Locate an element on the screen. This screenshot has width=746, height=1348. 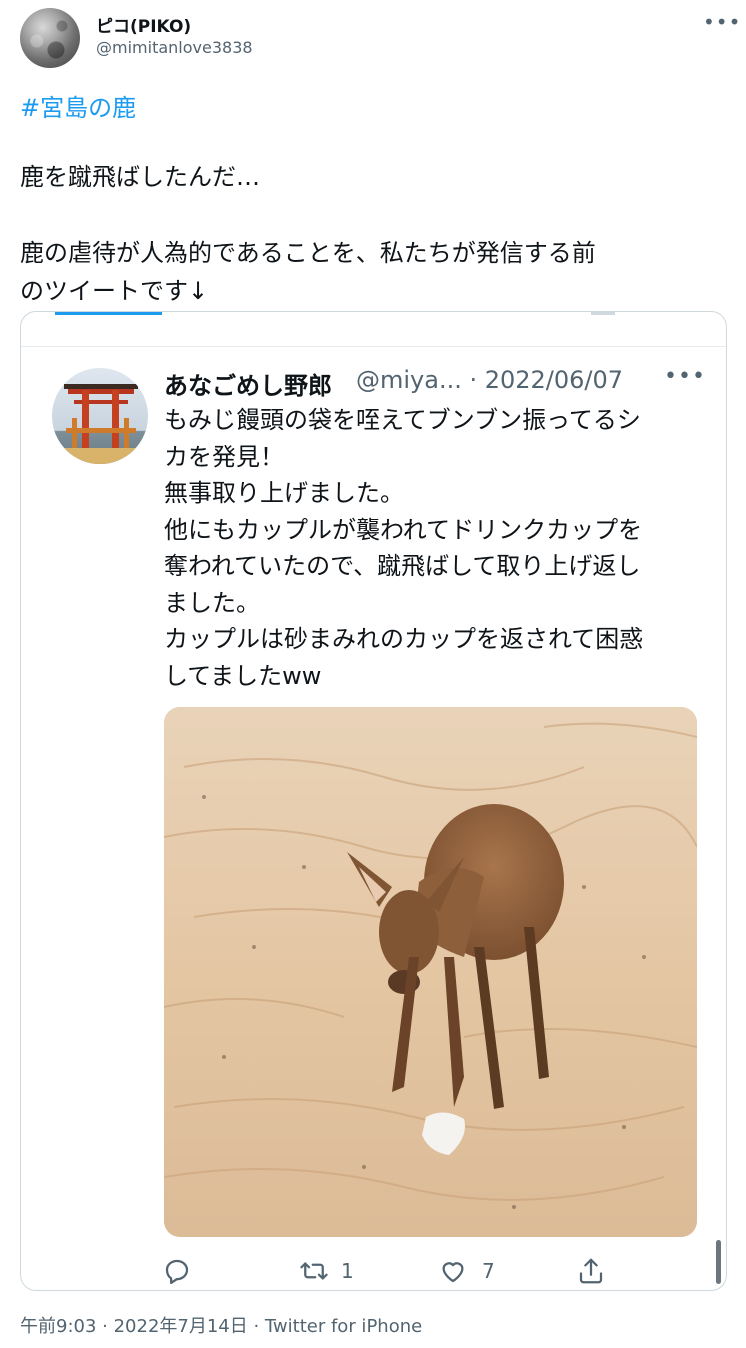
torii-avatar-image is located at coordinates (100, 416).